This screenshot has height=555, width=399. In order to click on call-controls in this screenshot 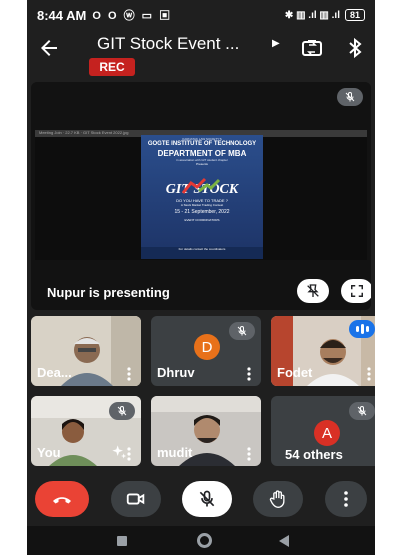, I will do `click(201, 499)`.